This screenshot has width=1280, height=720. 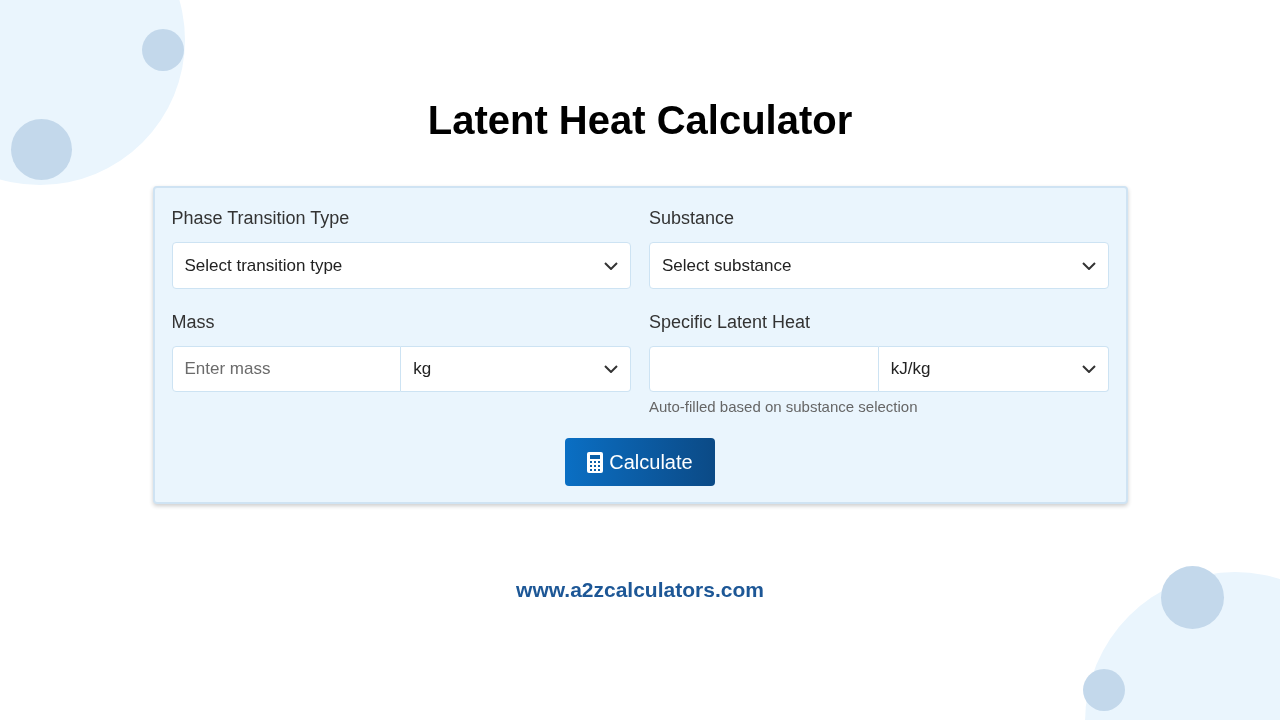 What do you see at coordinates (286, 369) in the screenshot?
I see `input-field: Enter mass` at bounding box center [286, 369].